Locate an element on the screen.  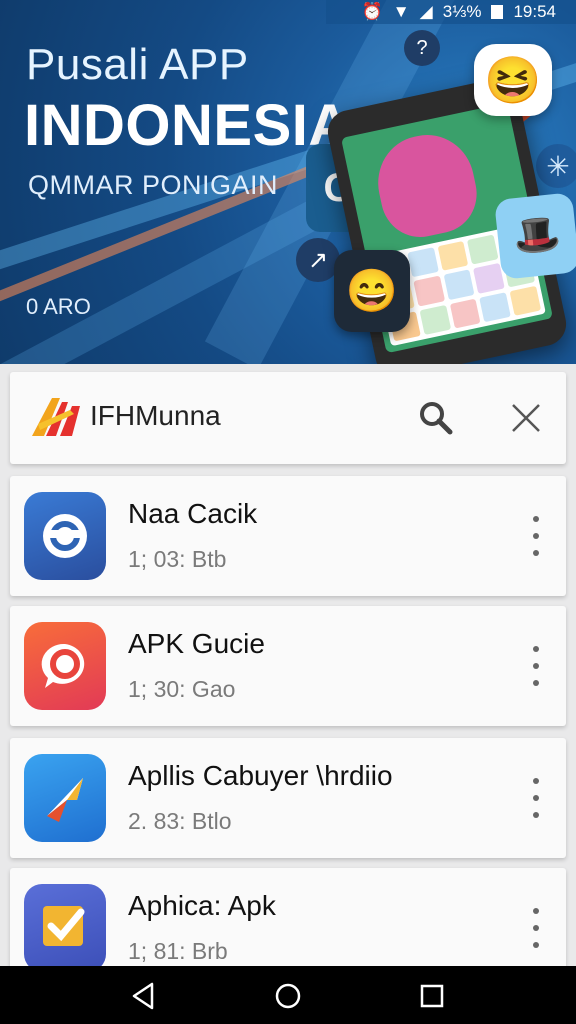
app-name: Aphica: Apk is located at coordinates (202, 905).